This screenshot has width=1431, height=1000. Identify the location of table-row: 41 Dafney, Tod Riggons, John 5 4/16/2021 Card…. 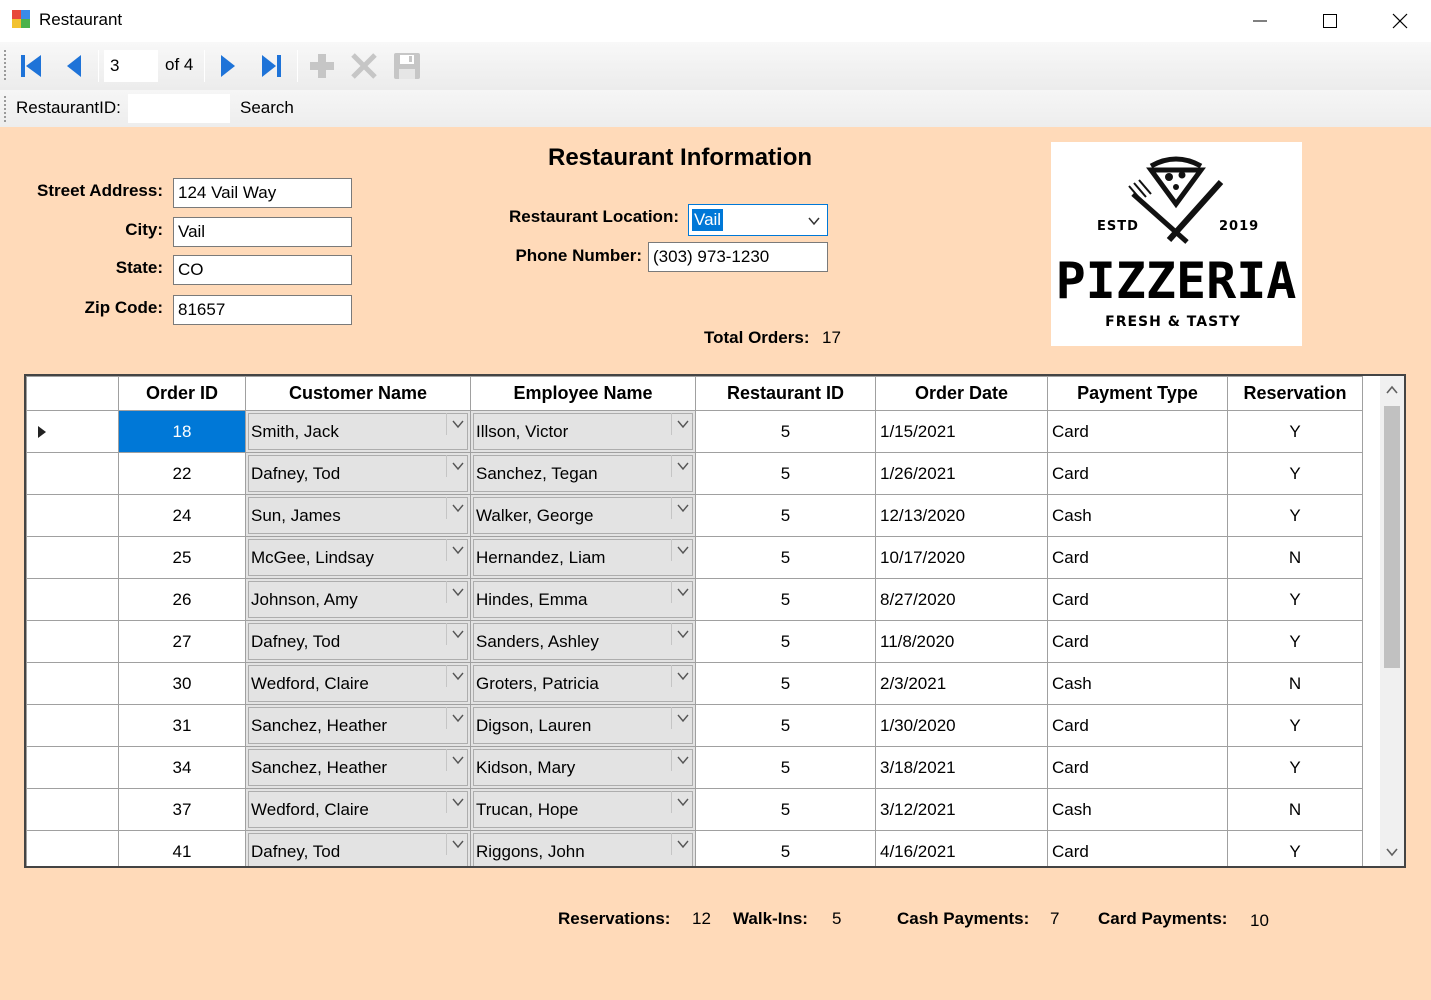
(694, 848).